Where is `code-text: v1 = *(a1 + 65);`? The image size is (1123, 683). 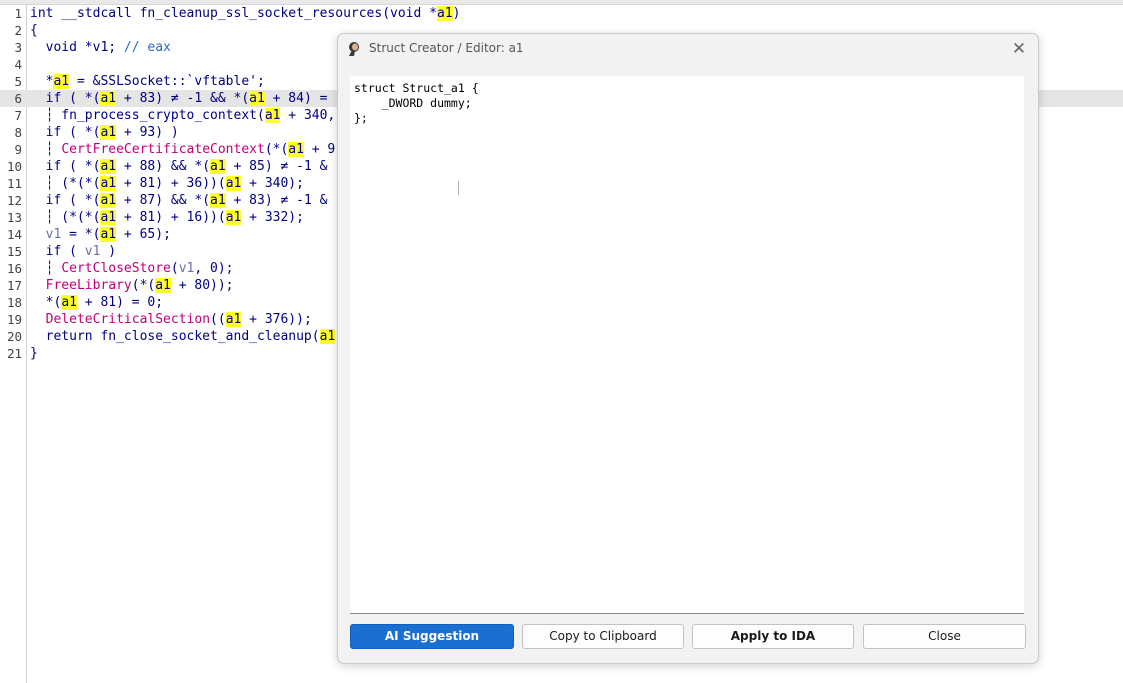 code-text: v1 = *(a1 + 65); is located at coordinates (108, 234).